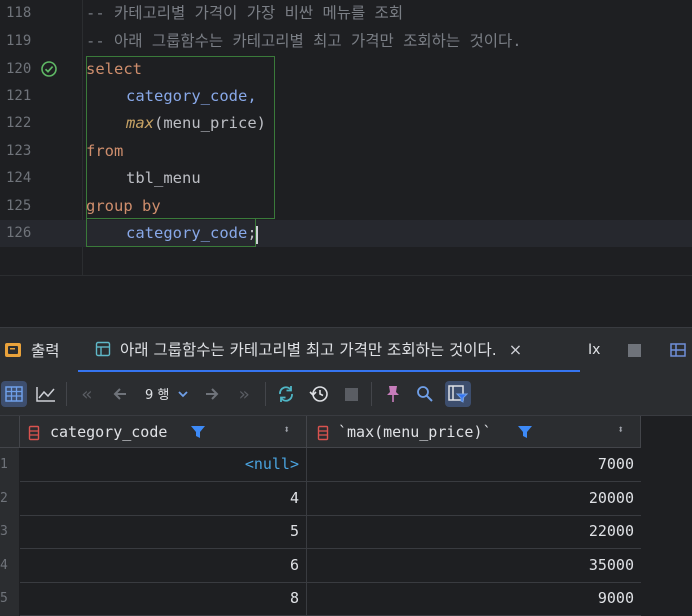  What do you see at coordinates (171, 232) in the screenshot?
I see `statement-highlight-tail` at bounding box center [171, 232].